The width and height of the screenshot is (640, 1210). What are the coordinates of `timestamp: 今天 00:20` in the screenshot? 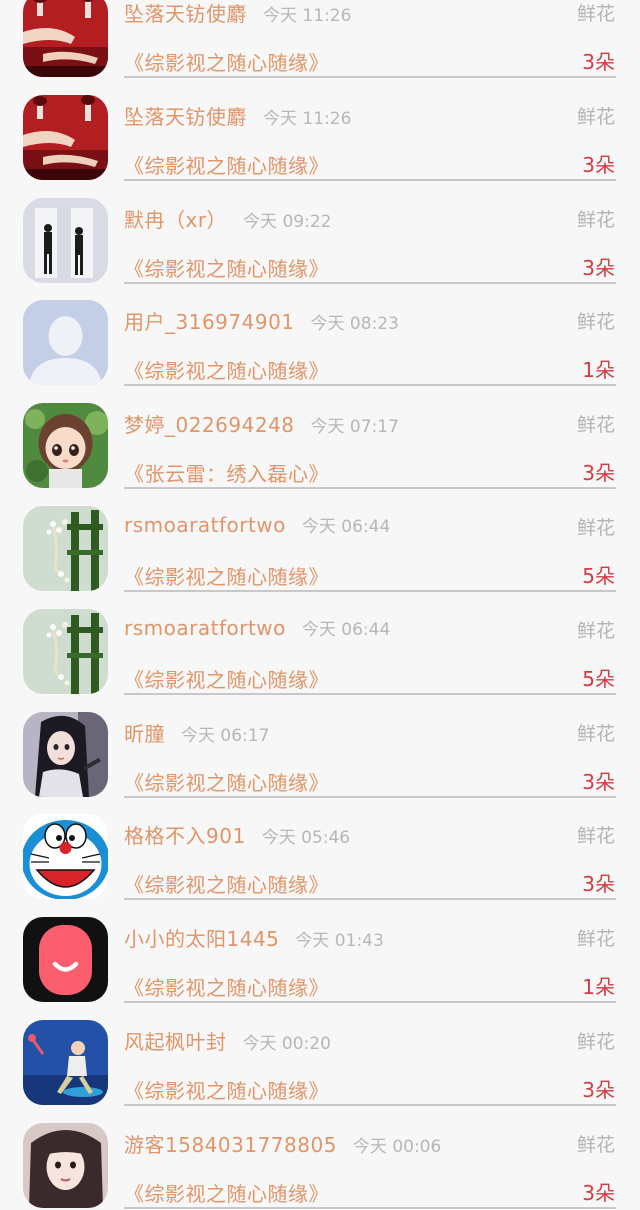 It's located at (286, 1043).